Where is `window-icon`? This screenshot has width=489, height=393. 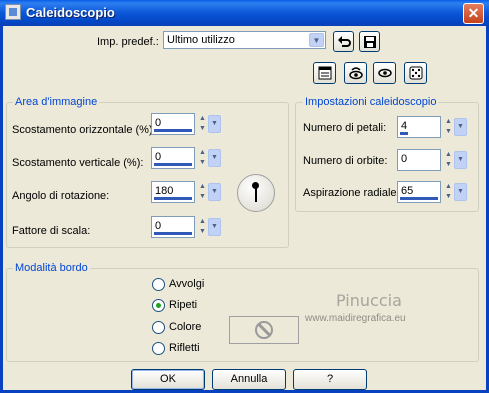 window-icon is located at coordinates (324, 73).